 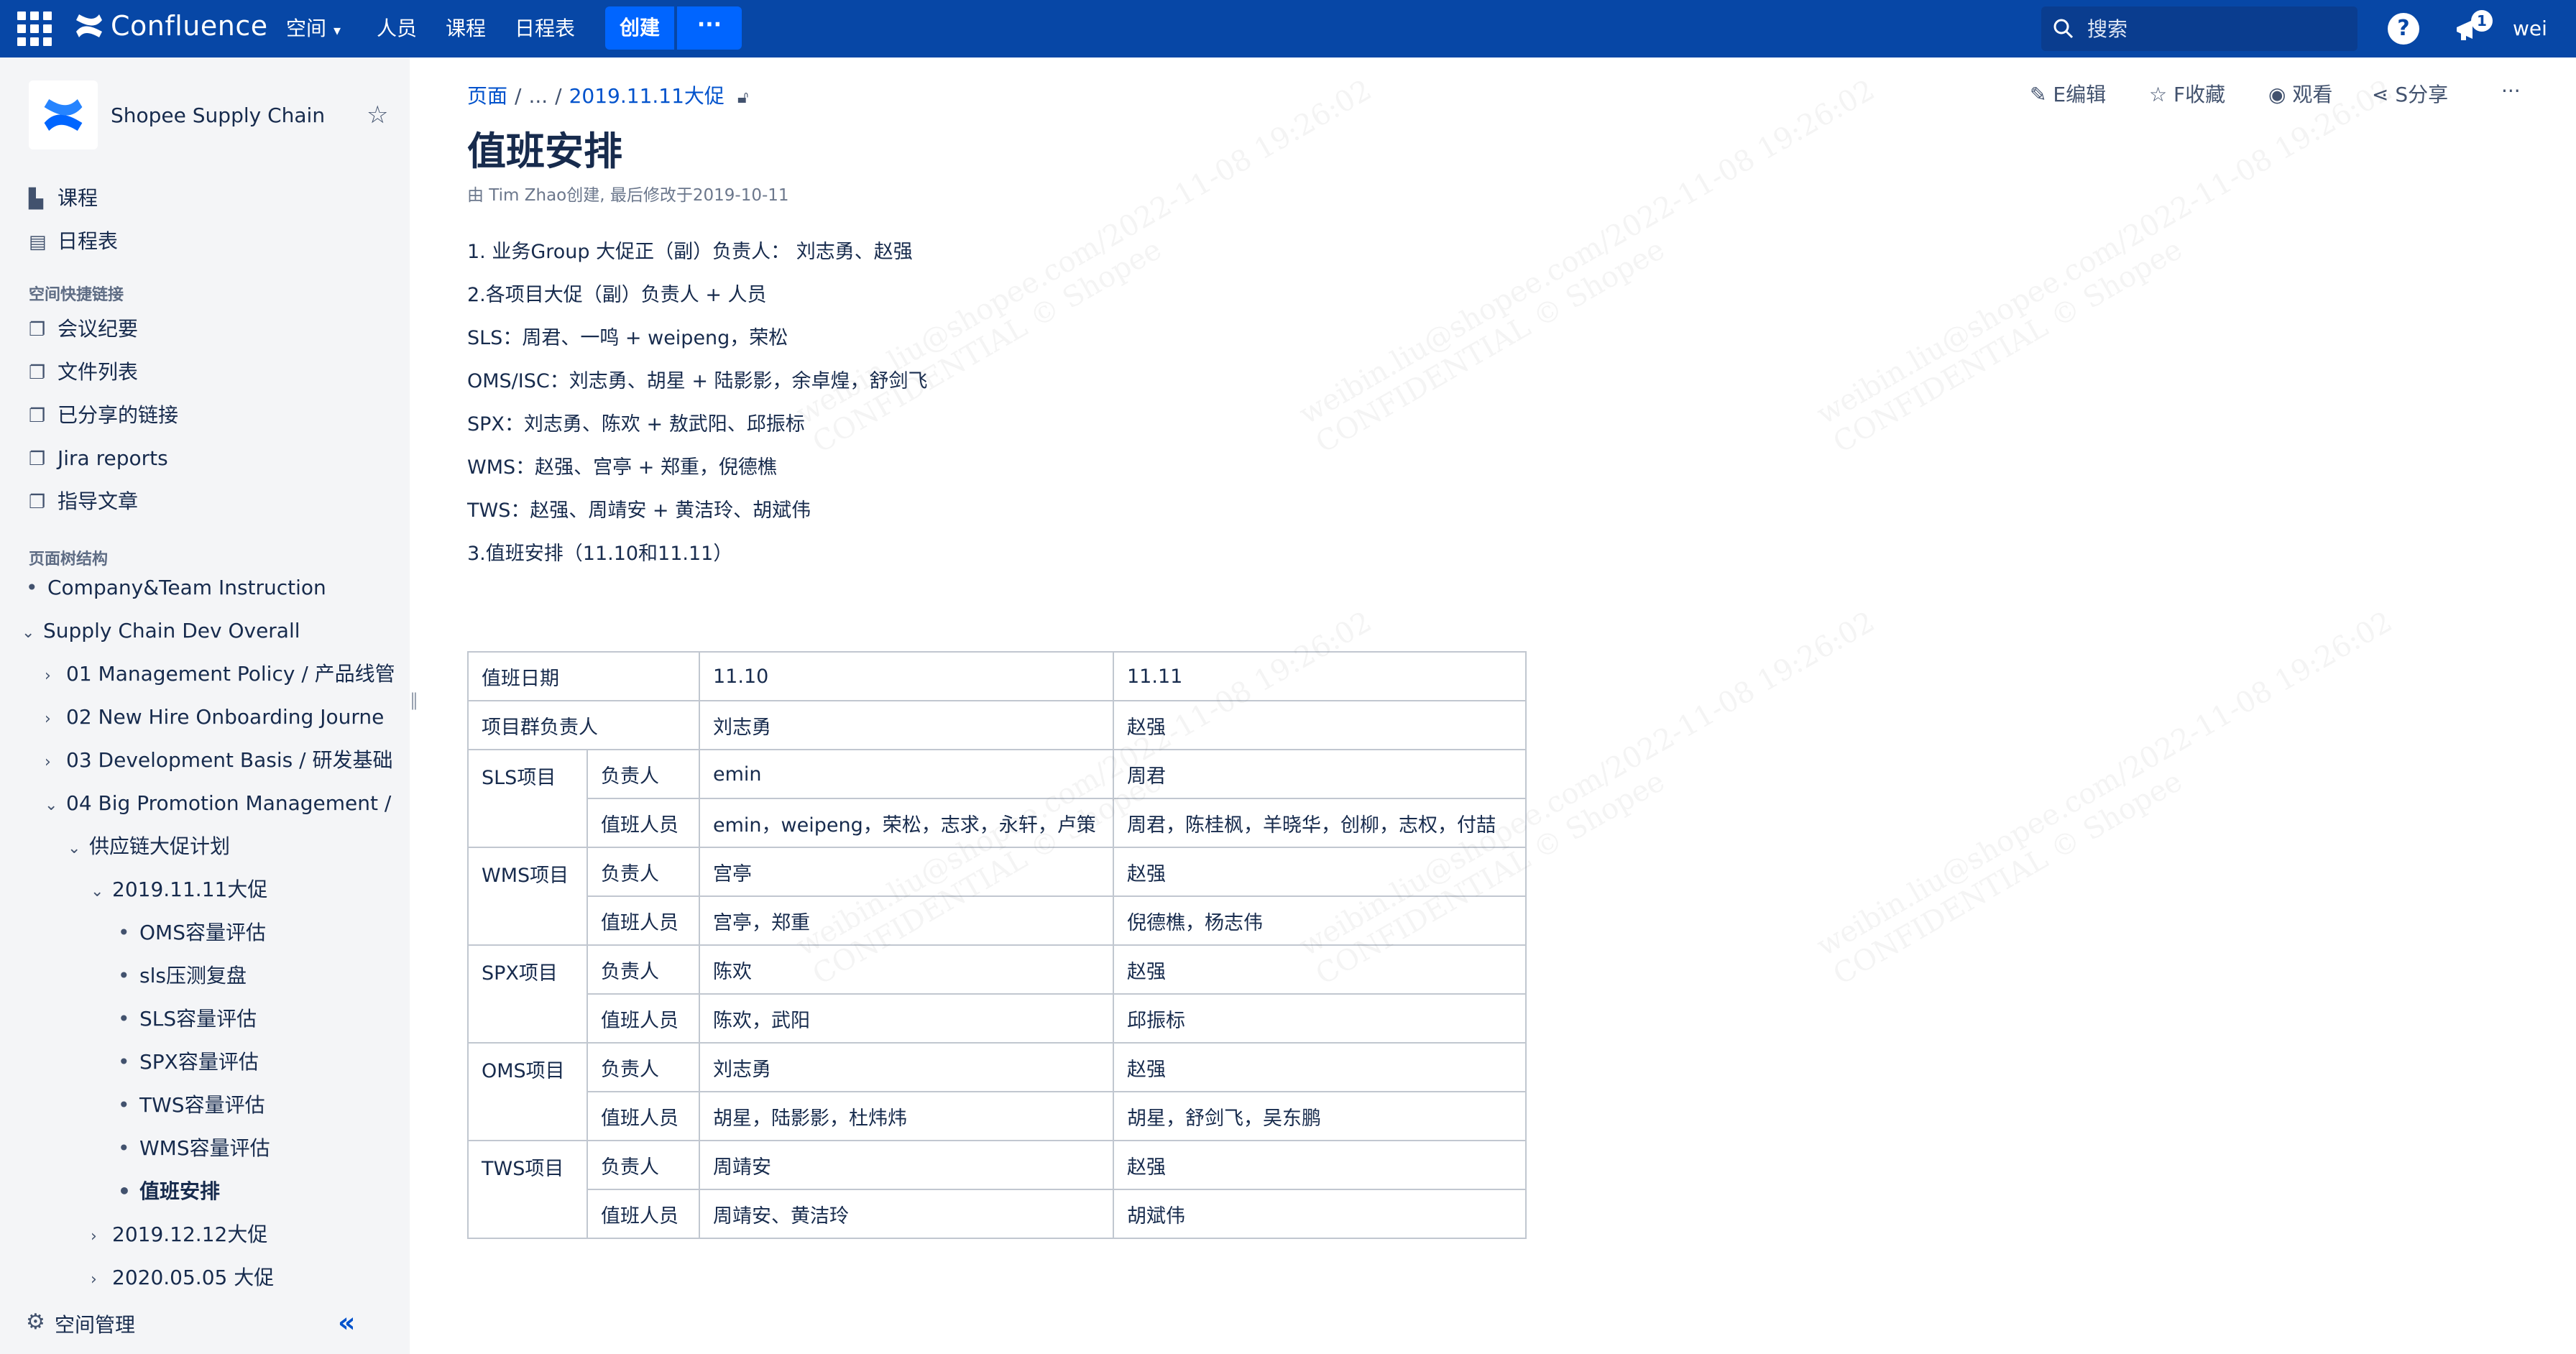 I want to click on breadcrumb-pages: 页面, so click(x=487, y=96).